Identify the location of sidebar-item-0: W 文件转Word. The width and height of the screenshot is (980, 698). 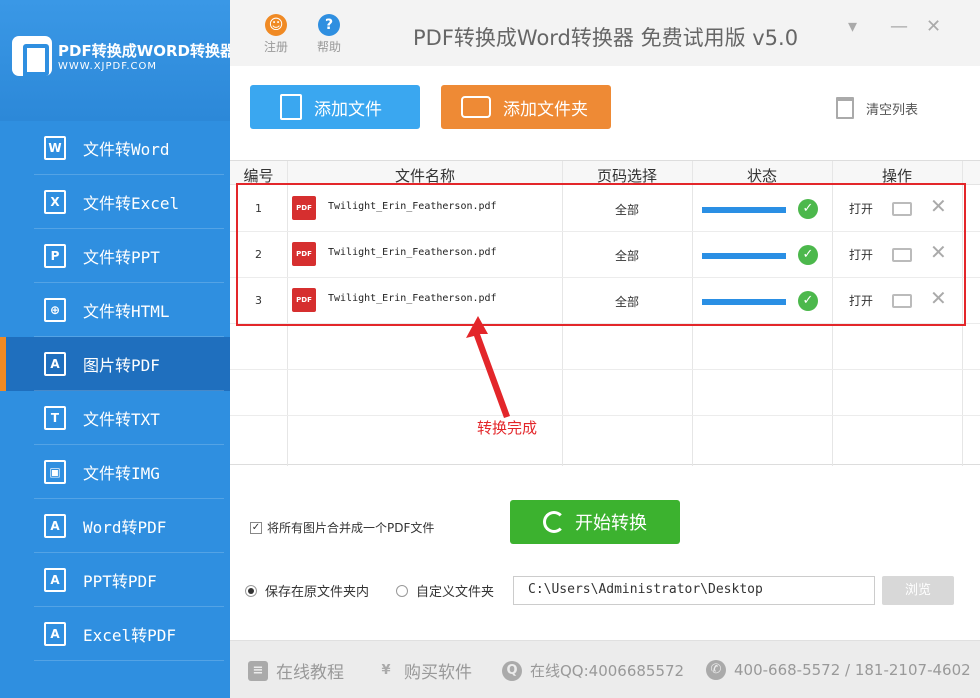
(115, 148).